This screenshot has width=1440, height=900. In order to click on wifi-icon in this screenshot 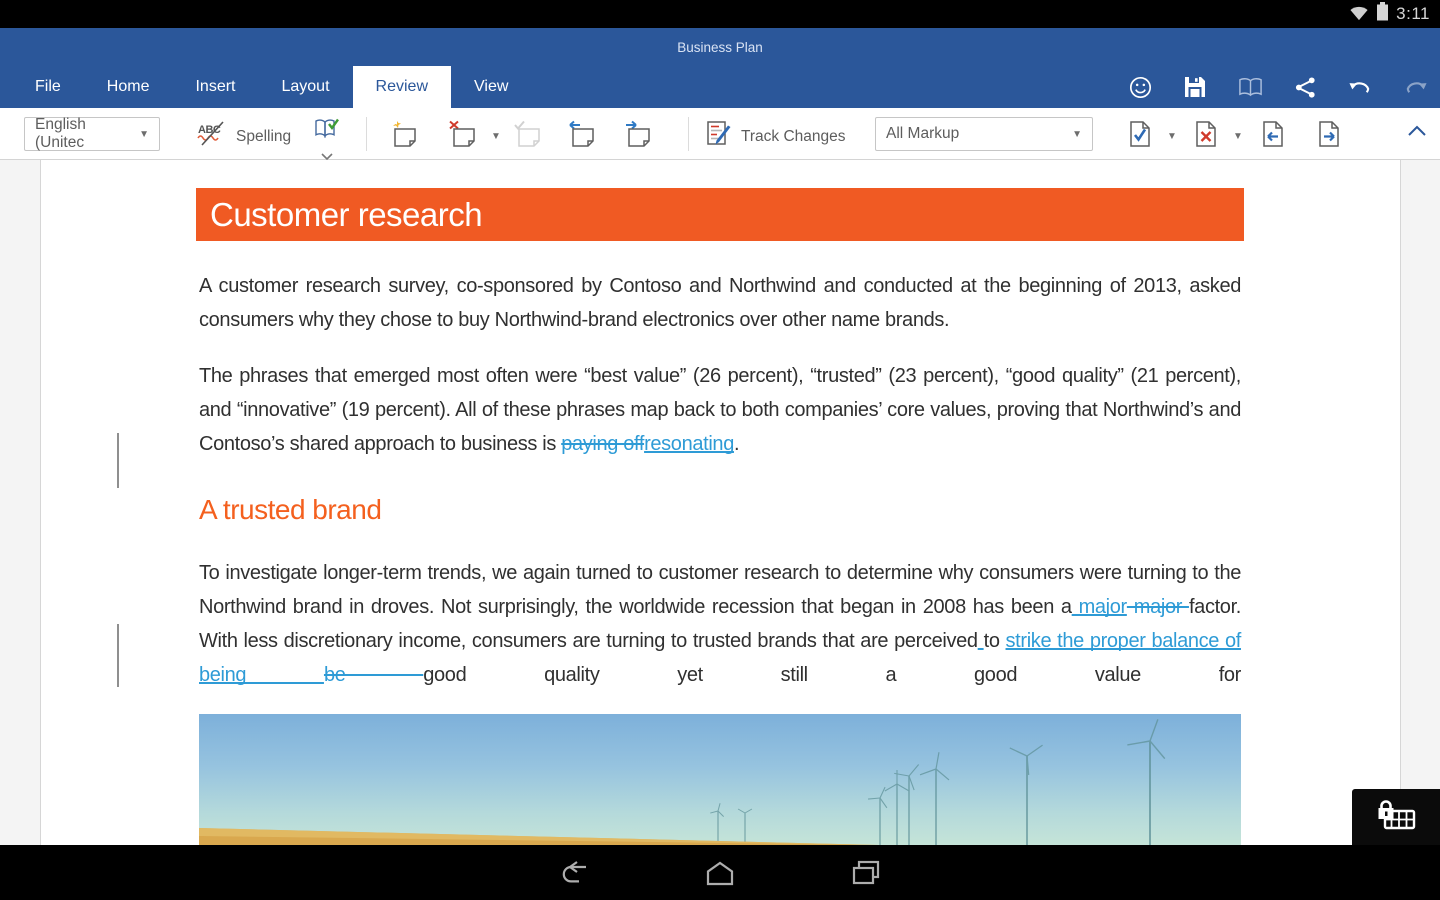, I will do `click(1359, 14)`.